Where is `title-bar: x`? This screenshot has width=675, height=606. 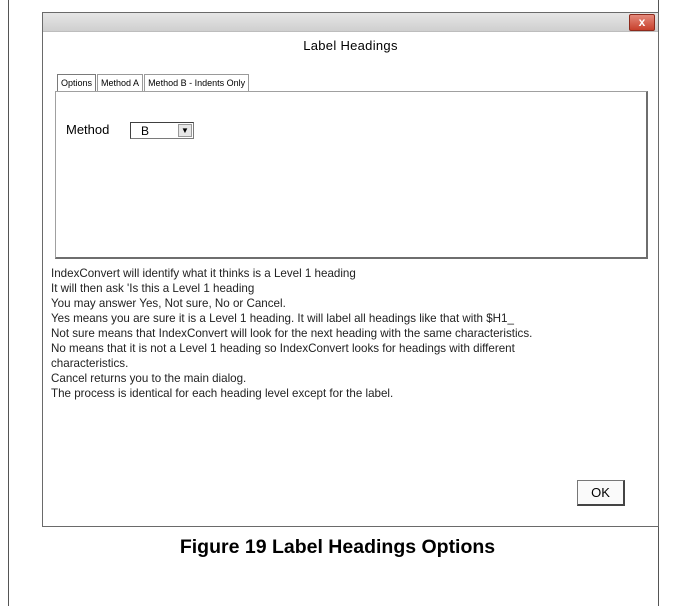
title-bar: x is located at coordinates (350, 22).